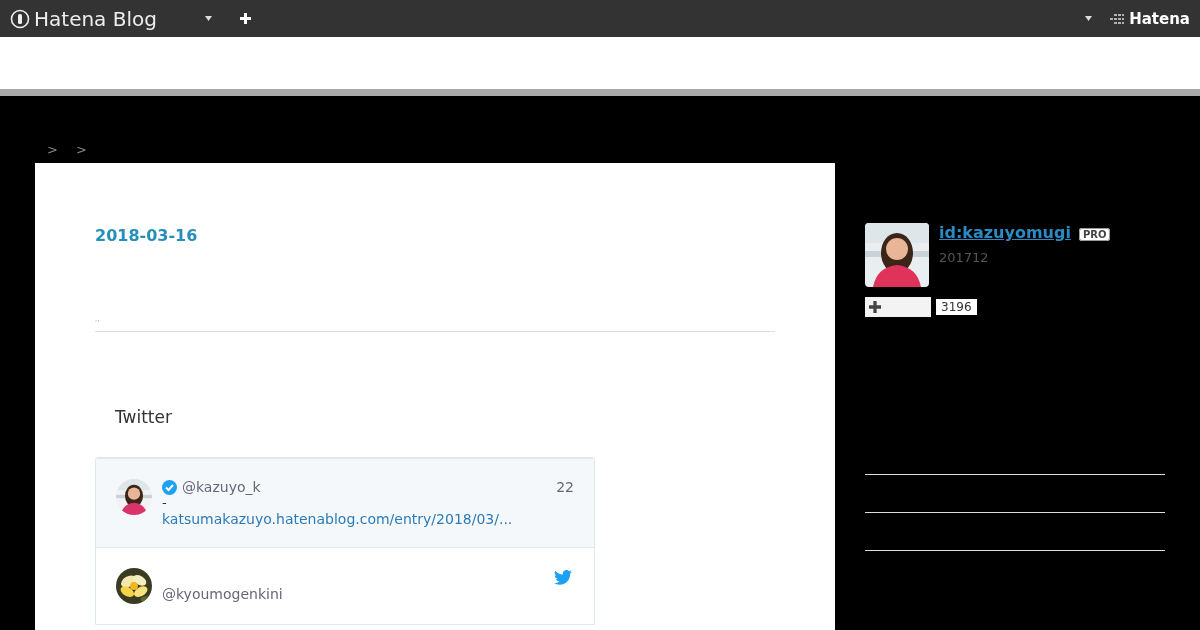  What do you see at coordinates (1005, 232) in the screenshot?
I see `user-id-link: id:kazuyomugi` at bounding box center [1005, 232].